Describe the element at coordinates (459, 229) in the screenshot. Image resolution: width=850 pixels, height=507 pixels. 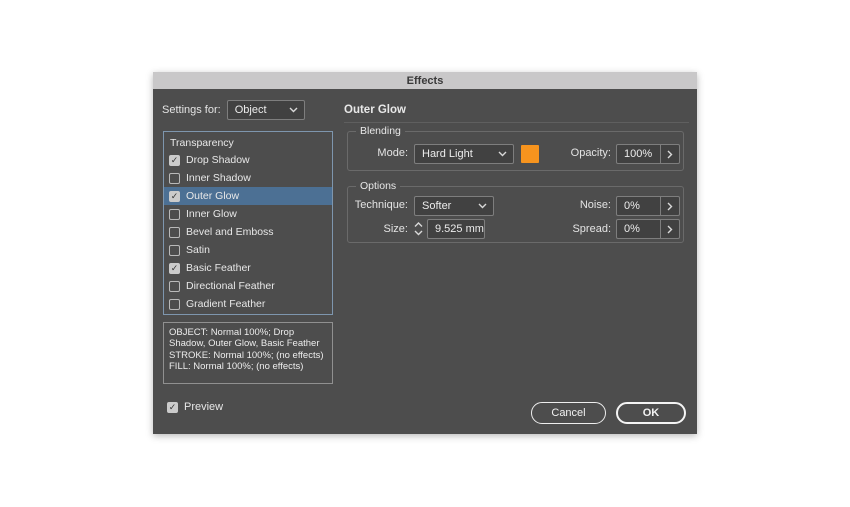
I see `size-value: 9.525 mm` at that location.